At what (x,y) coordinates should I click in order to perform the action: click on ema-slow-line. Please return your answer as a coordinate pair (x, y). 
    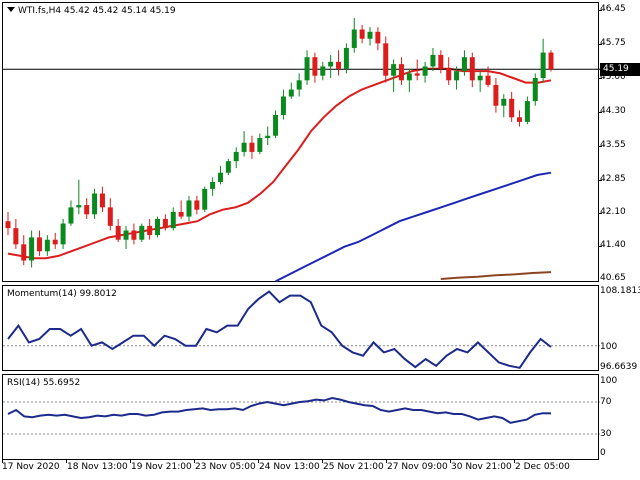
    Looking at the image, I should click on (496, 275).